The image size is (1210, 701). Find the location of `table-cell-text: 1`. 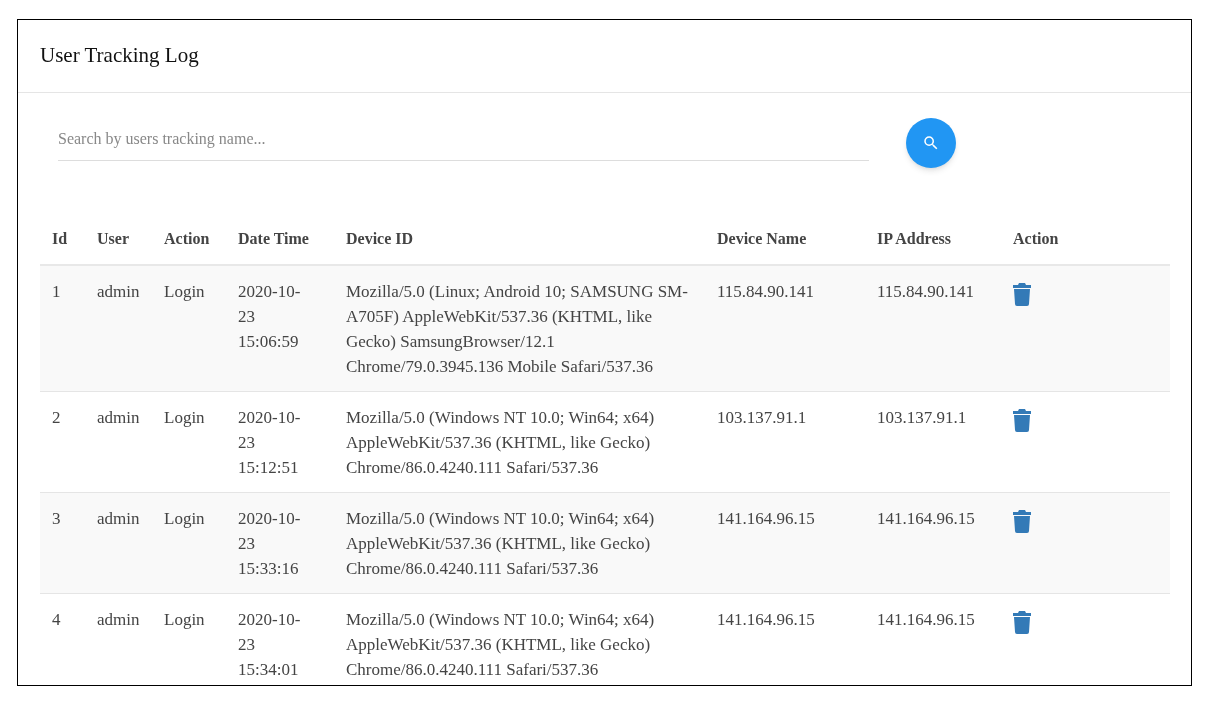

table-cell-text: 1 is located at coordinates (57, 292).